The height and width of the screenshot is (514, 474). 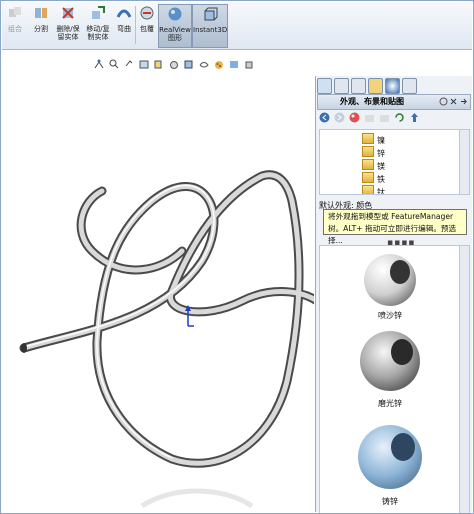 What do you see at coordinates (384, 117) in the screenshot?
I see `add-to-library-icon` at bounding box center [384, 117].